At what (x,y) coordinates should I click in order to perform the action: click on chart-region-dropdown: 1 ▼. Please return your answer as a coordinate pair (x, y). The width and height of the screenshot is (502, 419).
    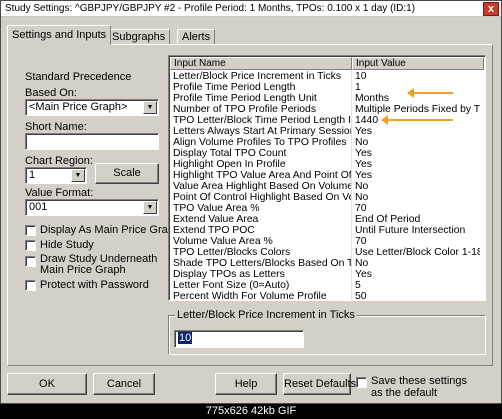
    Looking at the image, I should click on (56, 175).